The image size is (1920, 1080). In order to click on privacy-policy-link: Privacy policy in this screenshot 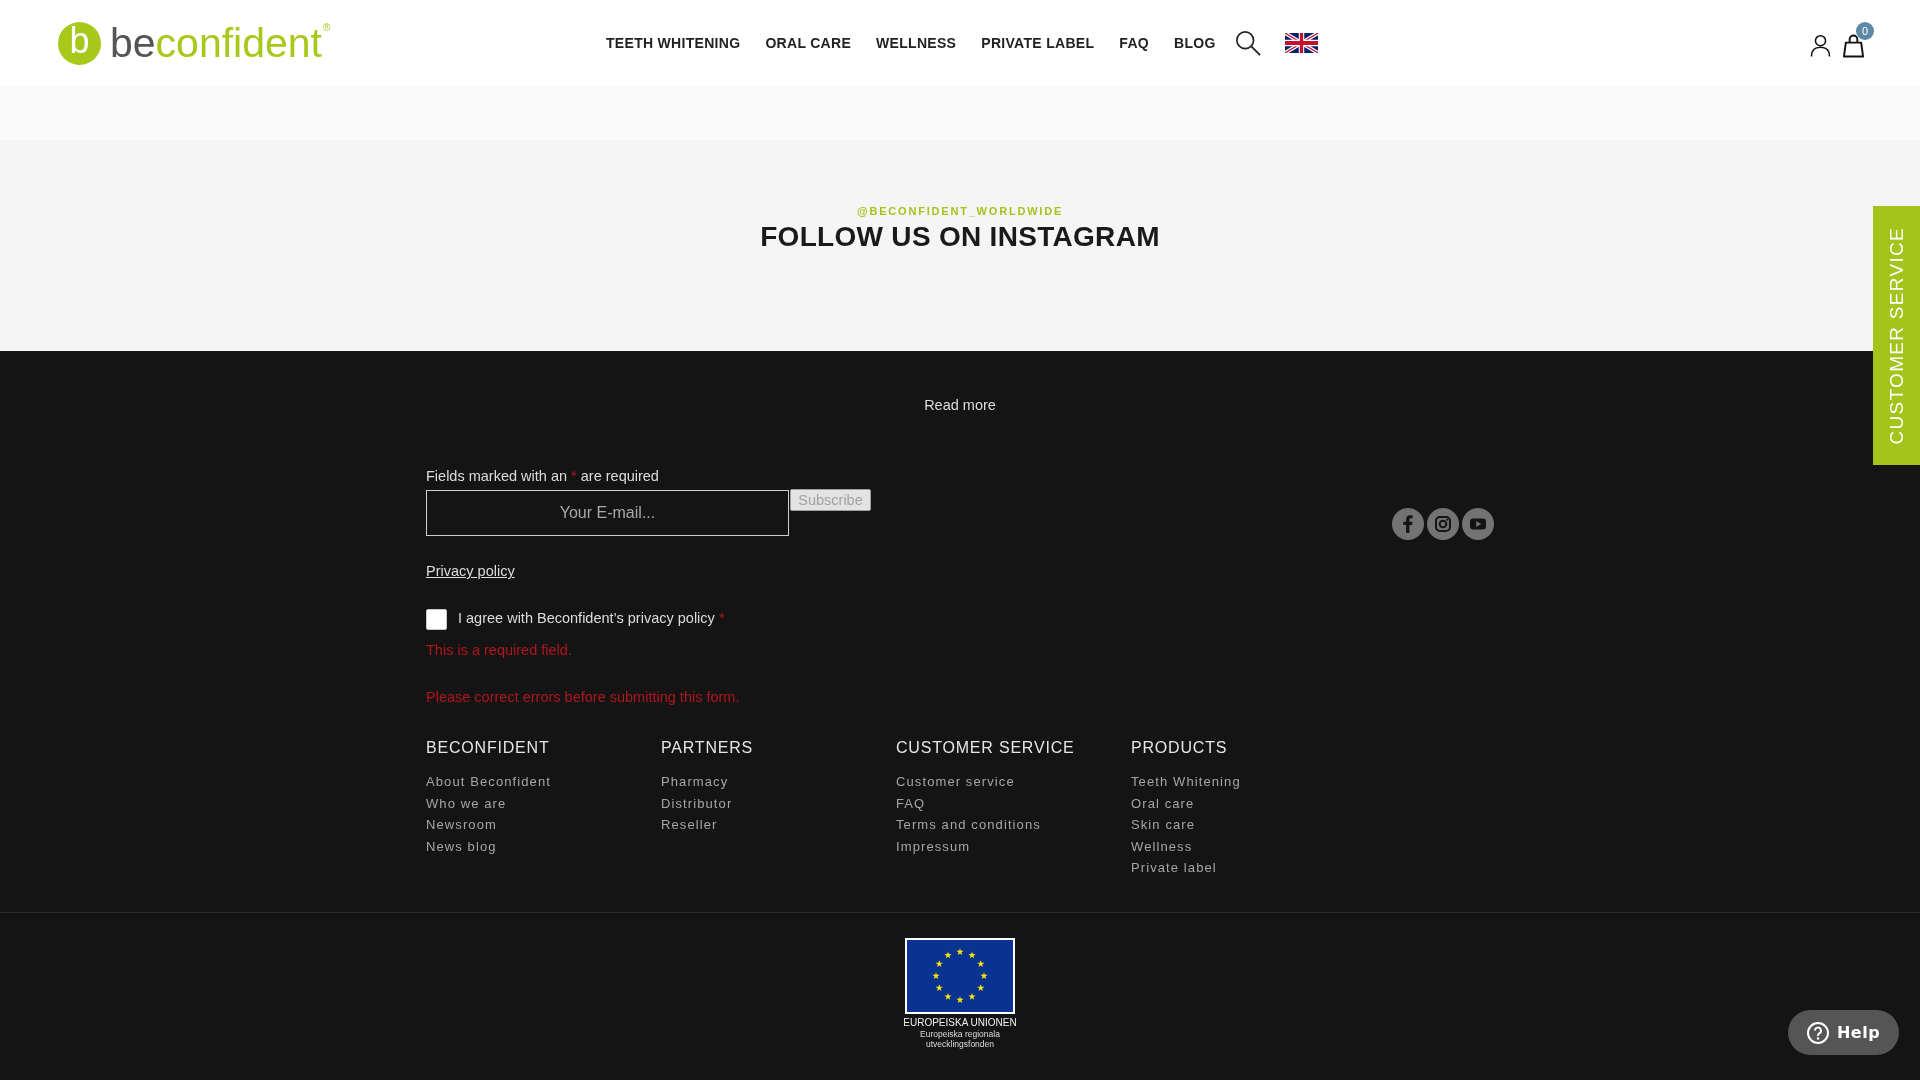, I will do `click(470, 571)`.